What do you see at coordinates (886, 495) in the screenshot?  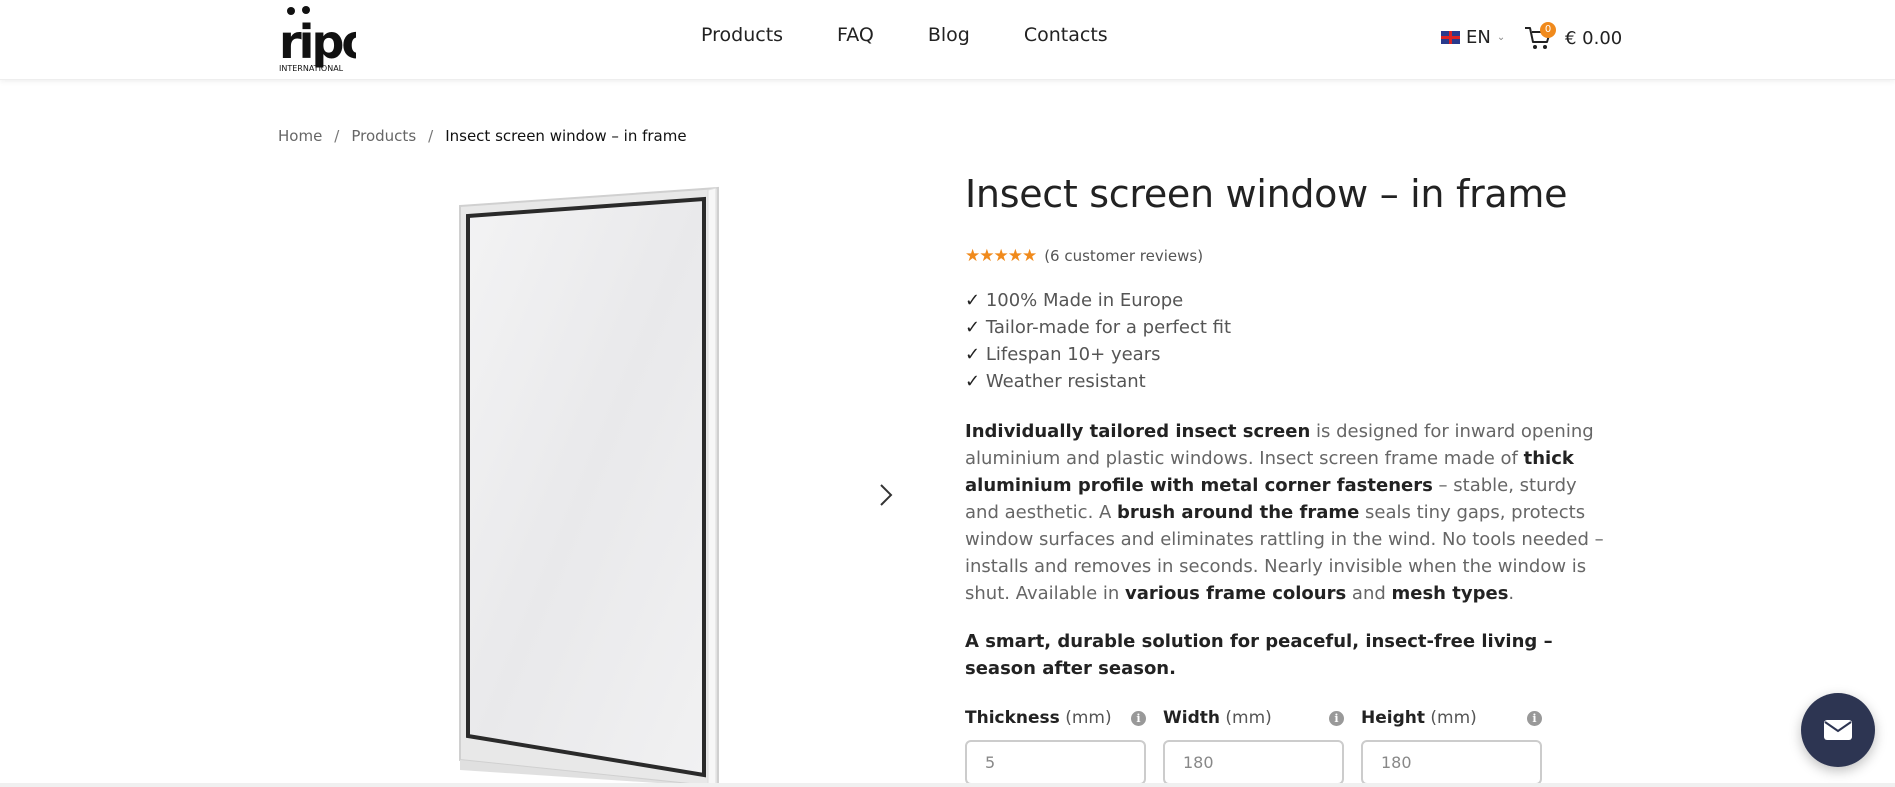 I see `chevron-right-icon` at bounding box center [886, 495].